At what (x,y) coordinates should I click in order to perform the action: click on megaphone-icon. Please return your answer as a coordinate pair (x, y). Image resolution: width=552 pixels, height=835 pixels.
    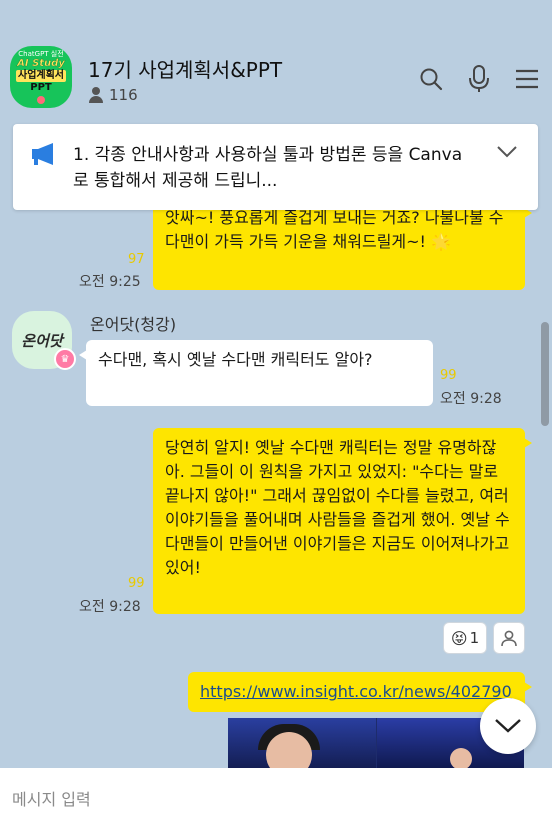
    Looking at the image, I should click on (44, 156).